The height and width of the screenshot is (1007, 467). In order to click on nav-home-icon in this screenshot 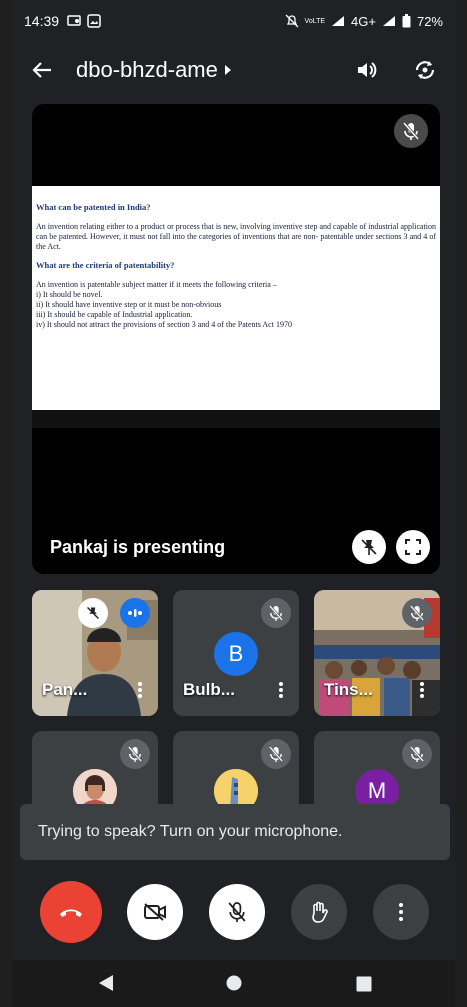, I will do `click(234, 983)`.